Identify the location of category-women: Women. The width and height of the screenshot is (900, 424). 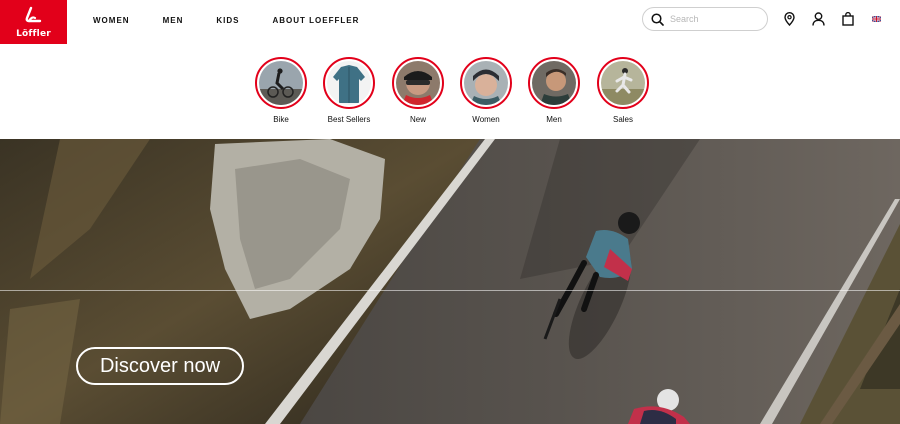
(486, 90).